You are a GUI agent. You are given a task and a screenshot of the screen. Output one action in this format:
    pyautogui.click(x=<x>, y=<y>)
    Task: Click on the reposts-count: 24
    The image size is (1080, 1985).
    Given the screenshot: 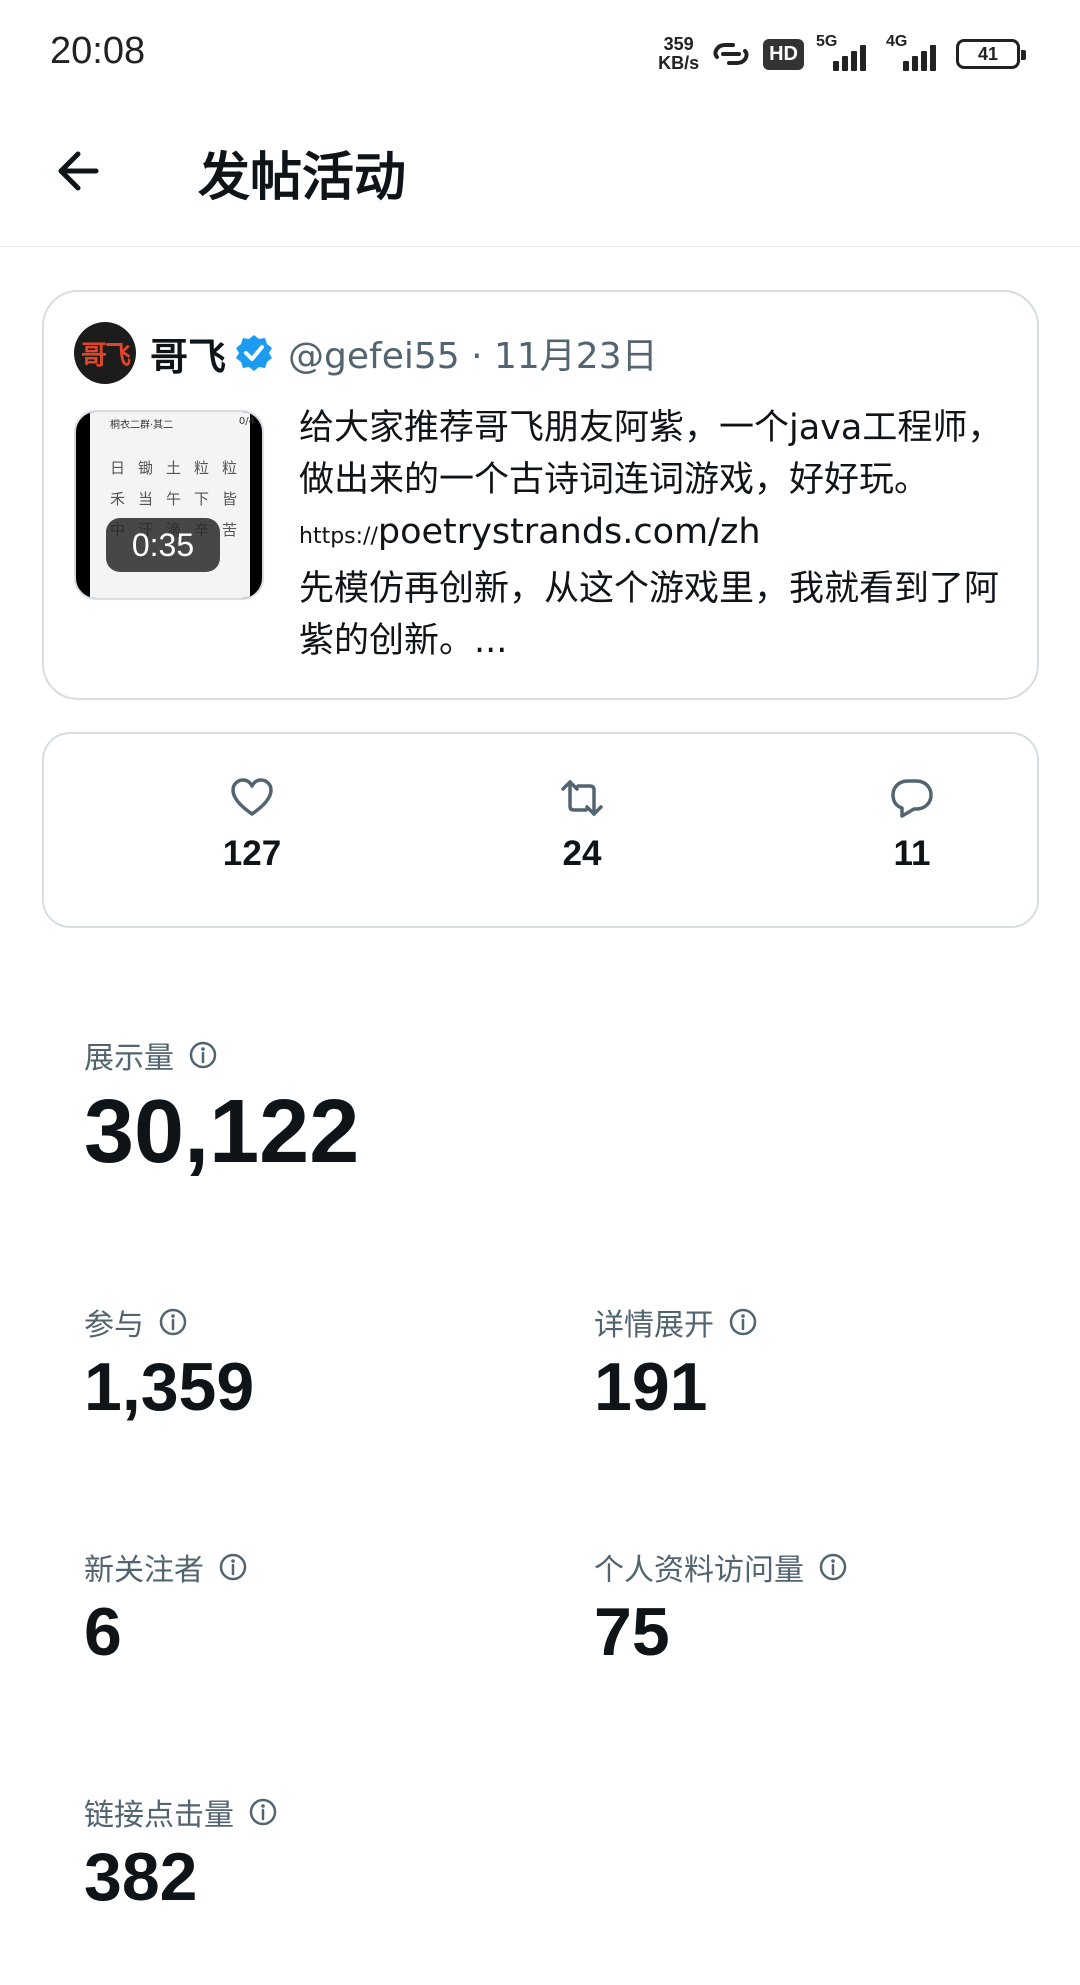 What is the action you would take?
    pyautogui.click(x=582, y=853)
    